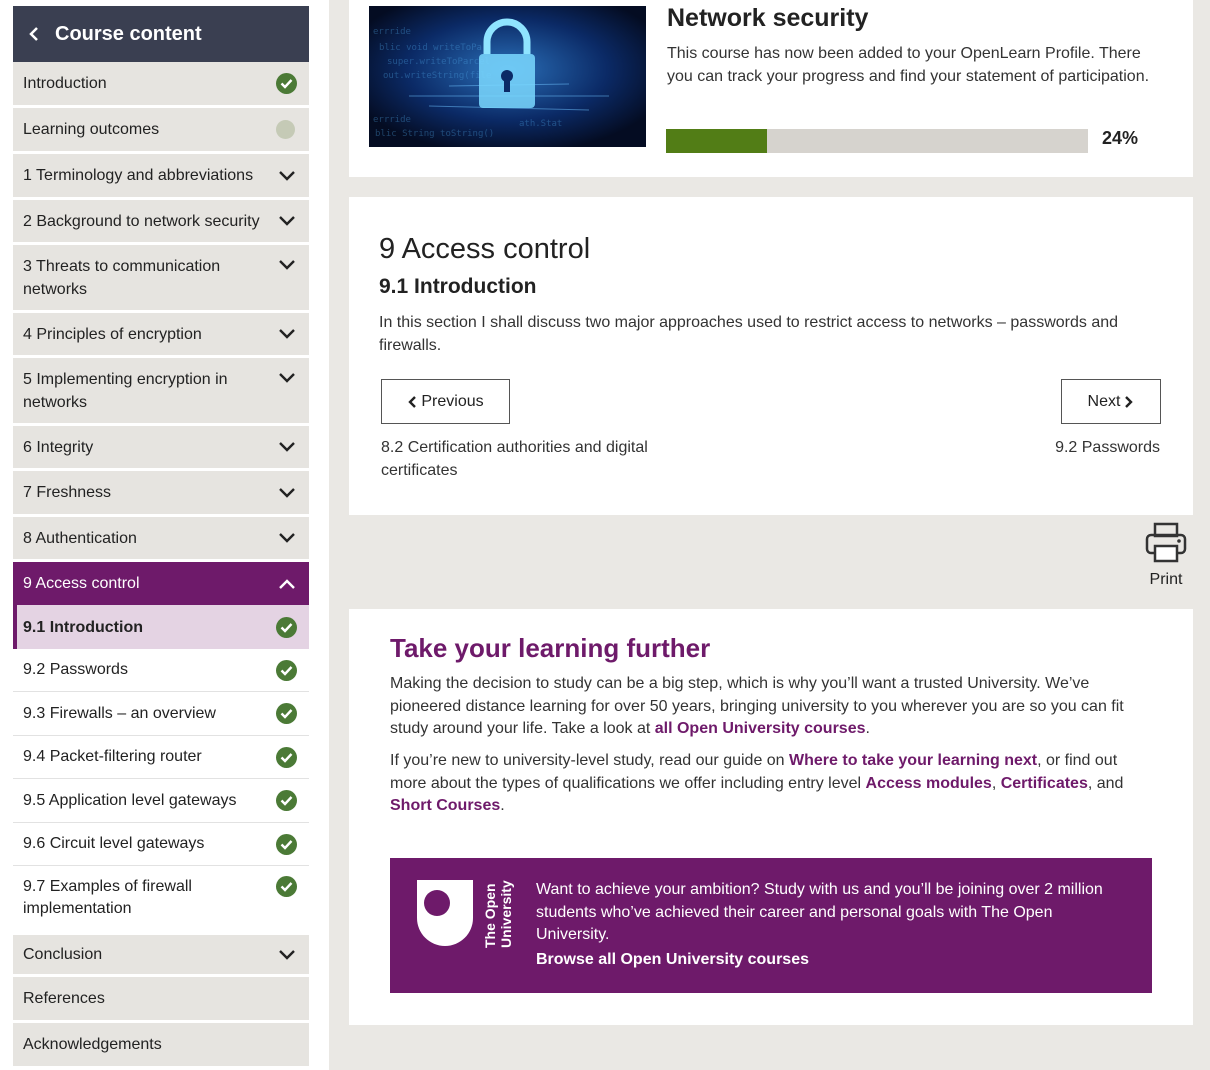 This screenshot has height=1070, width=1210. I want to click on previous-button: Previous, so click(445, 401).